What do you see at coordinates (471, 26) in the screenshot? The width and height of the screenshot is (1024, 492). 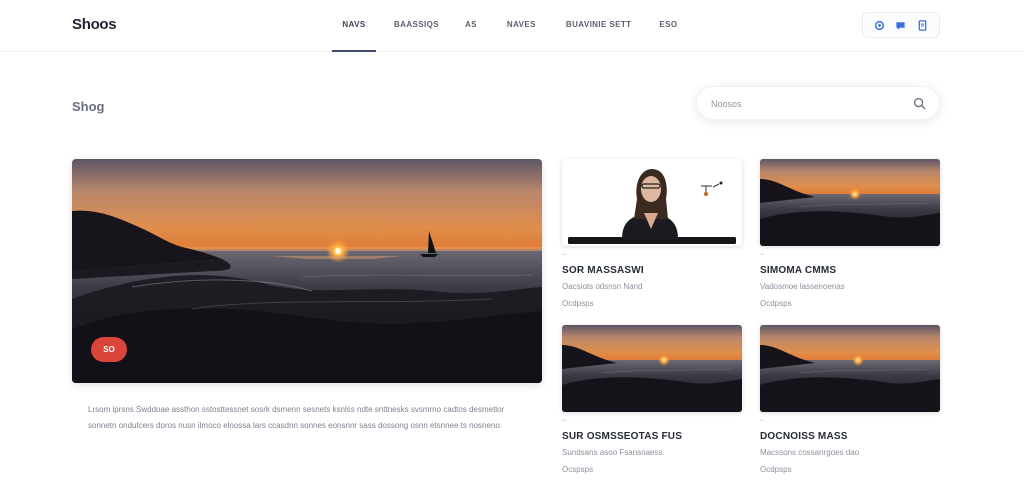 I see `nav-item-3: AS` at bounding box center [471, 26].